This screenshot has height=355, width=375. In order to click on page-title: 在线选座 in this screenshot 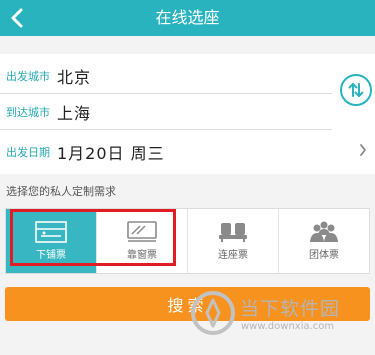, I will do `click(187, 17)`.